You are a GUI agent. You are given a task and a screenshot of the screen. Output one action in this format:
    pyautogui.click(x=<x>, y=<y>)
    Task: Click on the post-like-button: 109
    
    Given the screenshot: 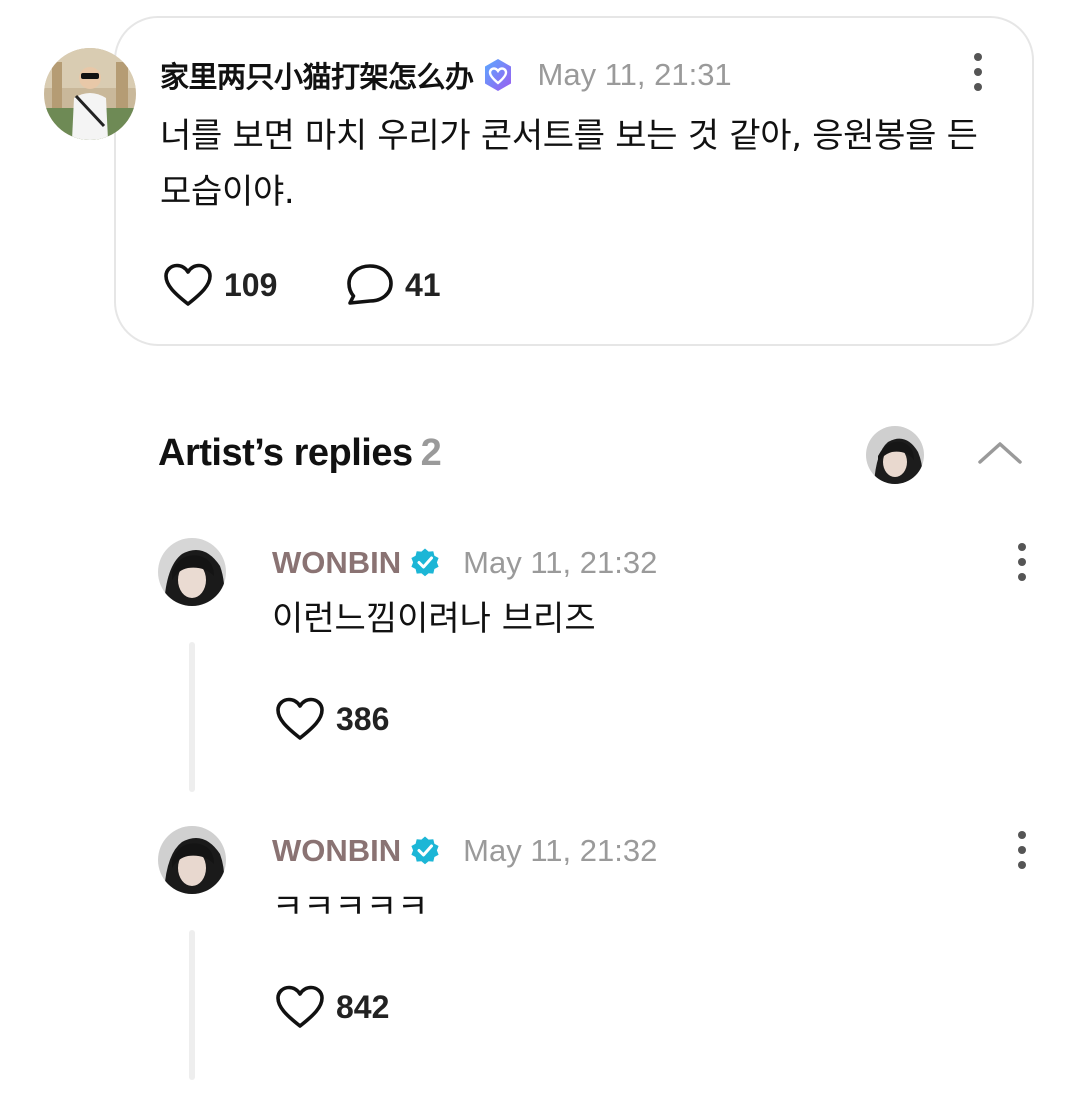 What is the action you would take?
    pyautogui.click(x=219, y=285)
    